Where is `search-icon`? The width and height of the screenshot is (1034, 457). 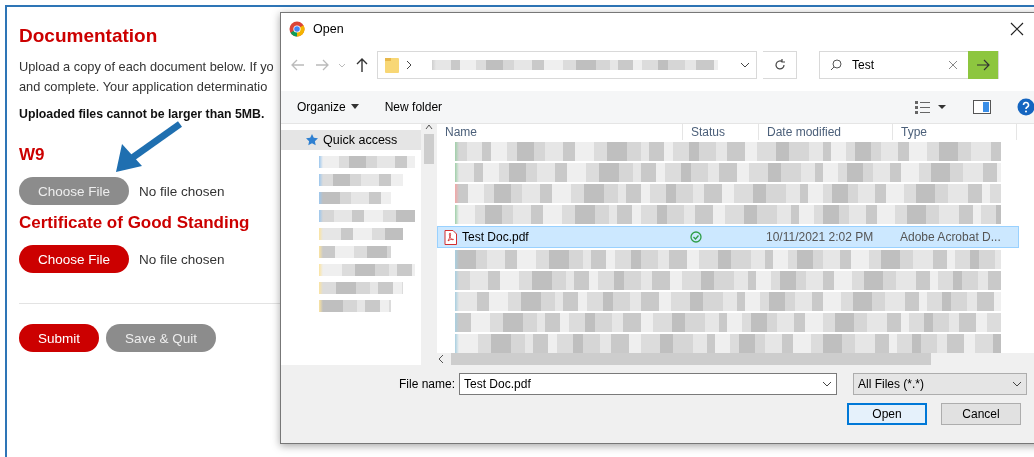 search-icon is located at coordinates (836, 65).